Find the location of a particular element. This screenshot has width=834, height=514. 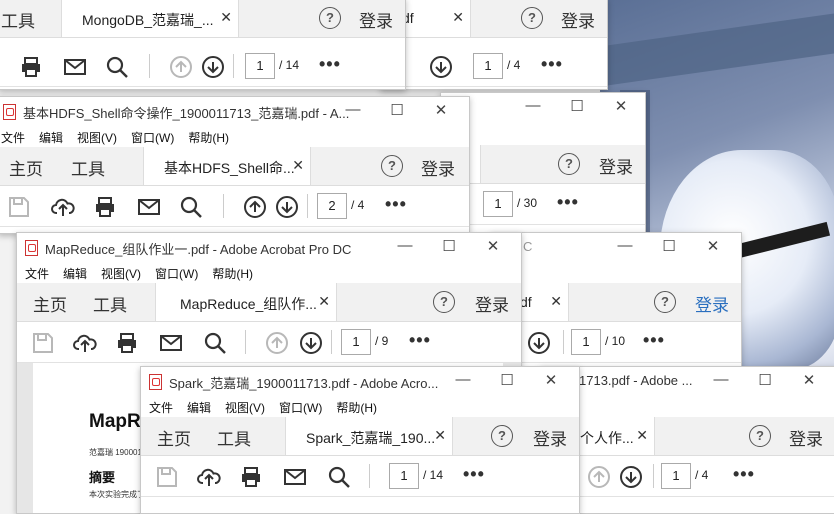

acrobat-window-back-middle: — ☐ ✕ ? 登录 1 / 30 ••• is located at coordinates (543, 163).